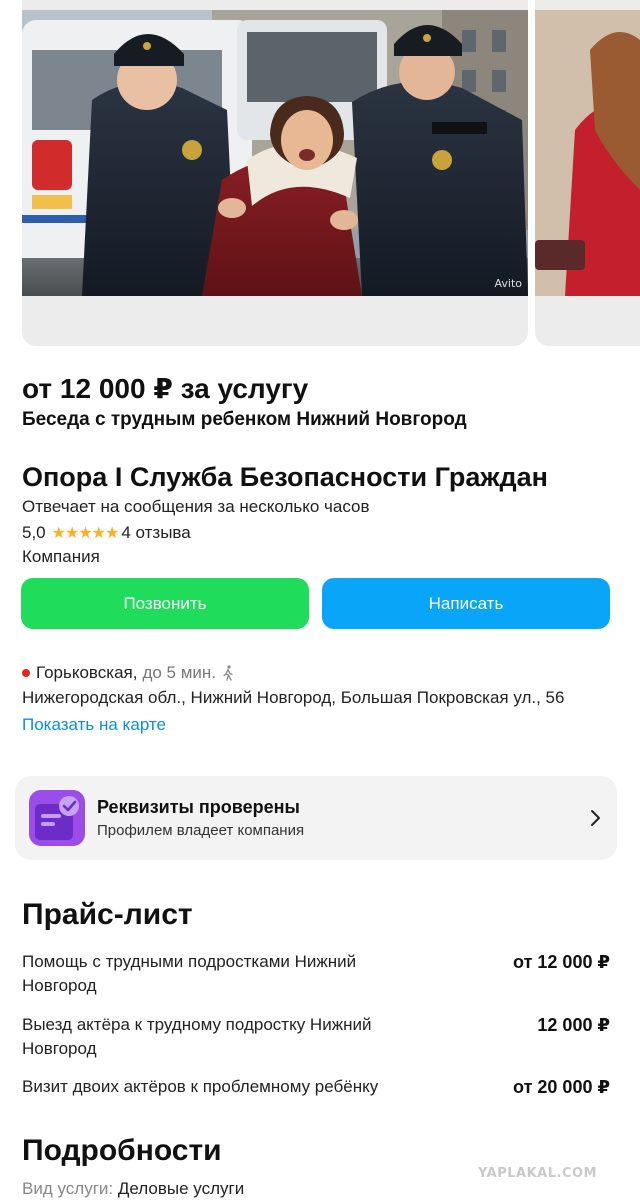  I want to click on star-rating-icon: ★★★★★, so click(85, 533).